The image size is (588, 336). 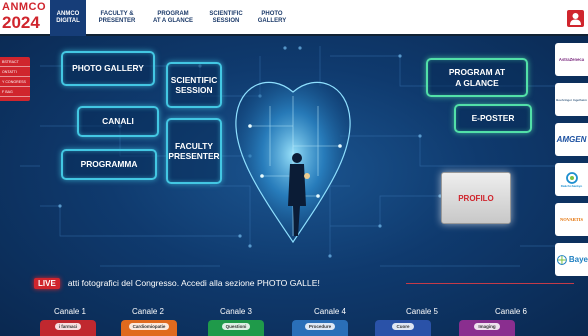 What do you see at coordinates (476, 198) in the screenshot?
I see `profilo-button: PROFILO` at bounding box center [476, 198].